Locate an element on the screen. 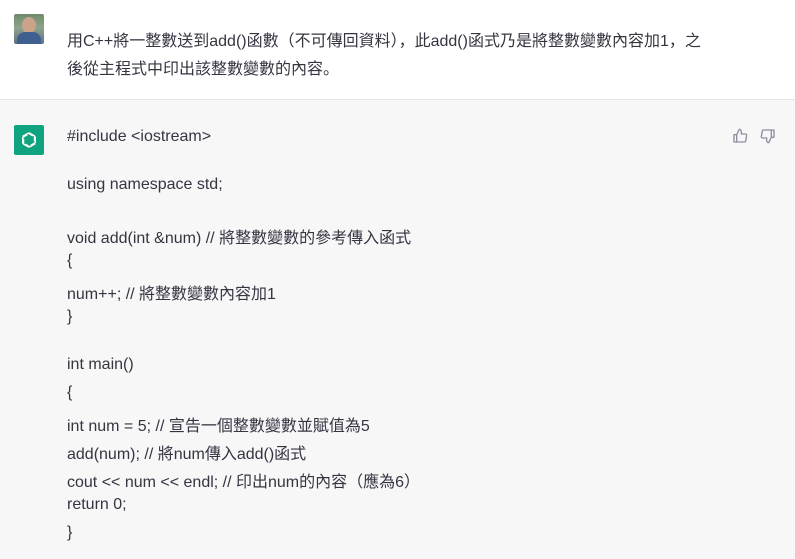 This screenshot has height=559, width=795. code-line: using namespace std; is located at coordinates (145, 184).